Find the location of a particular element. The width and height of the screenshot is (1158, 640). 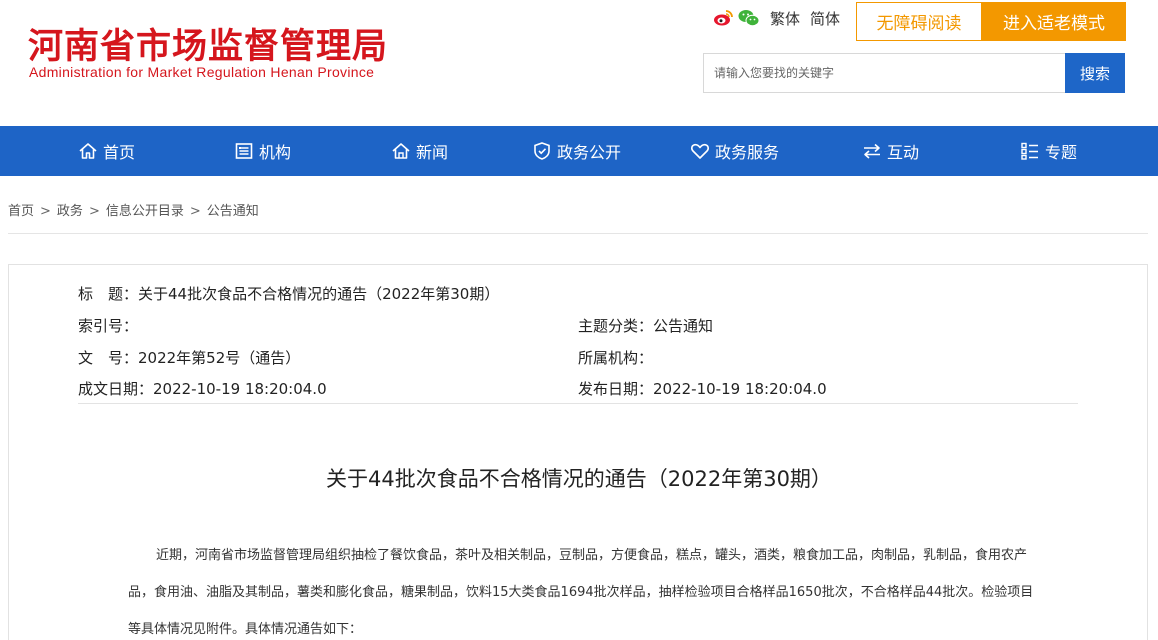

meta-published-date: 发布日期：2022-10-19 18:20:04.0 is located at coordinates (702, 389).